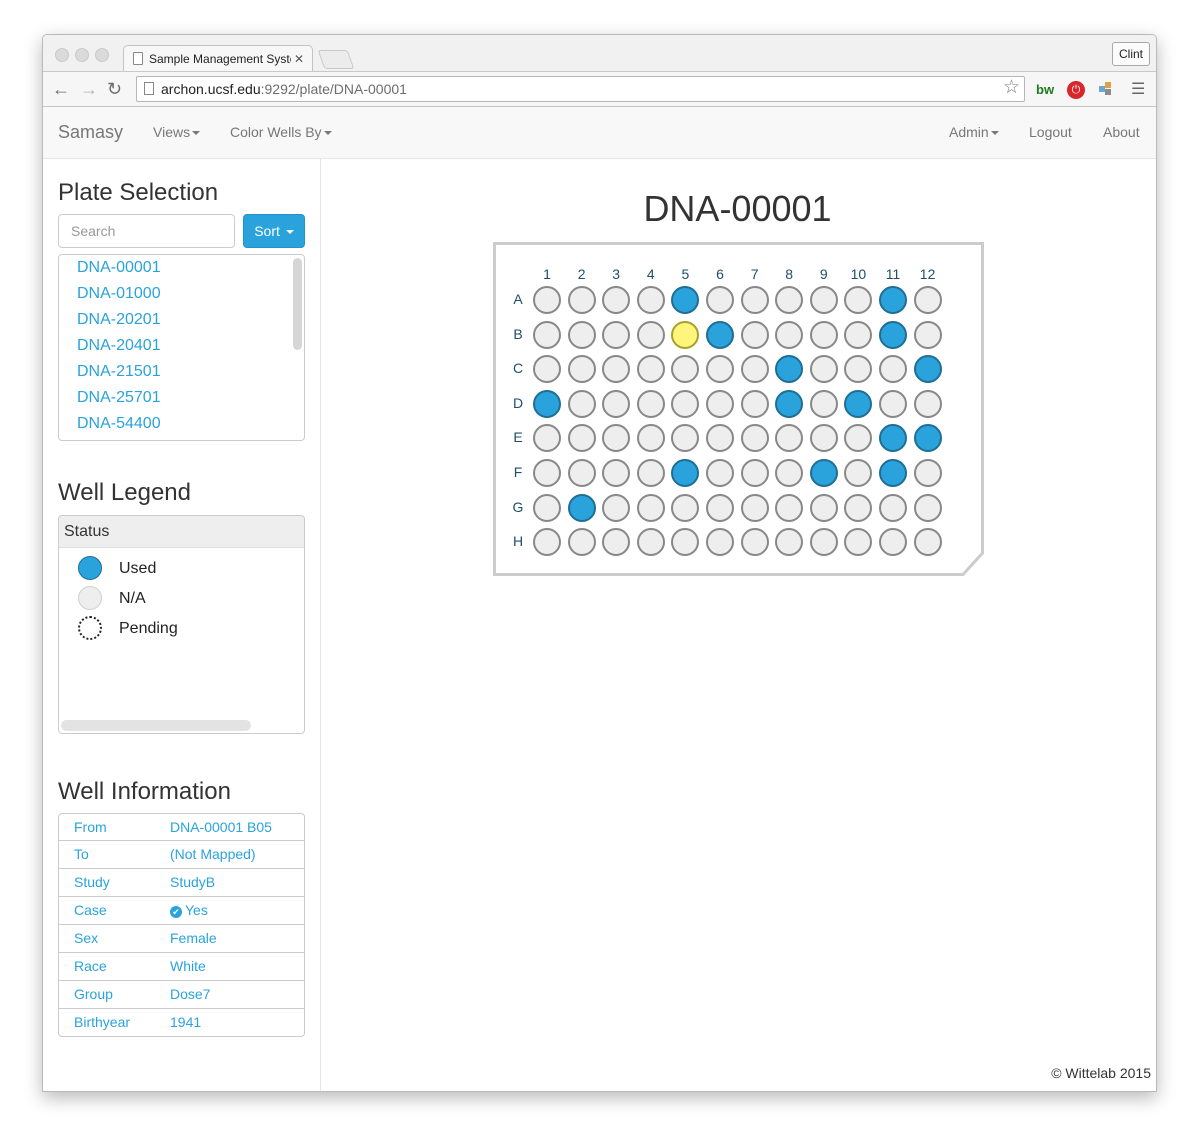 The image size is (1197, 1141). What do you see at coordinates (685, 507) in the screenshot?
I see `well-G5` at bounding box center [685, 507].